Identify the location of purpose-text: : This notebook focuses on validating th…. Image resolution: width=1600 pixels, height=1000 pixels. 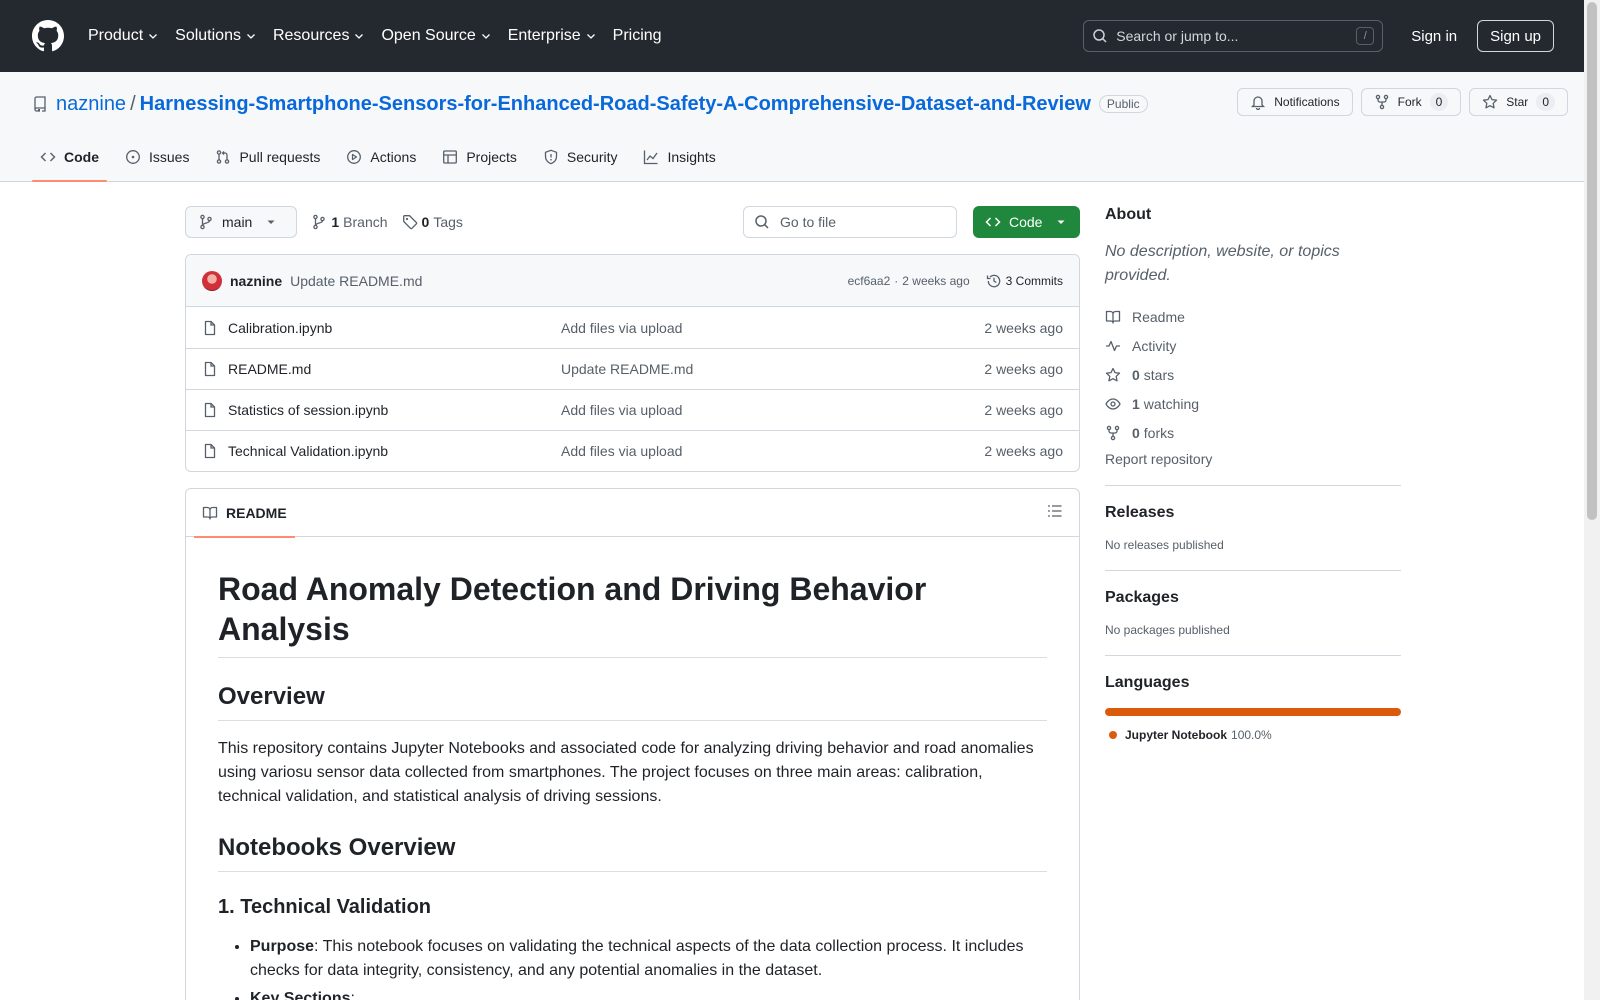
(637, 958).